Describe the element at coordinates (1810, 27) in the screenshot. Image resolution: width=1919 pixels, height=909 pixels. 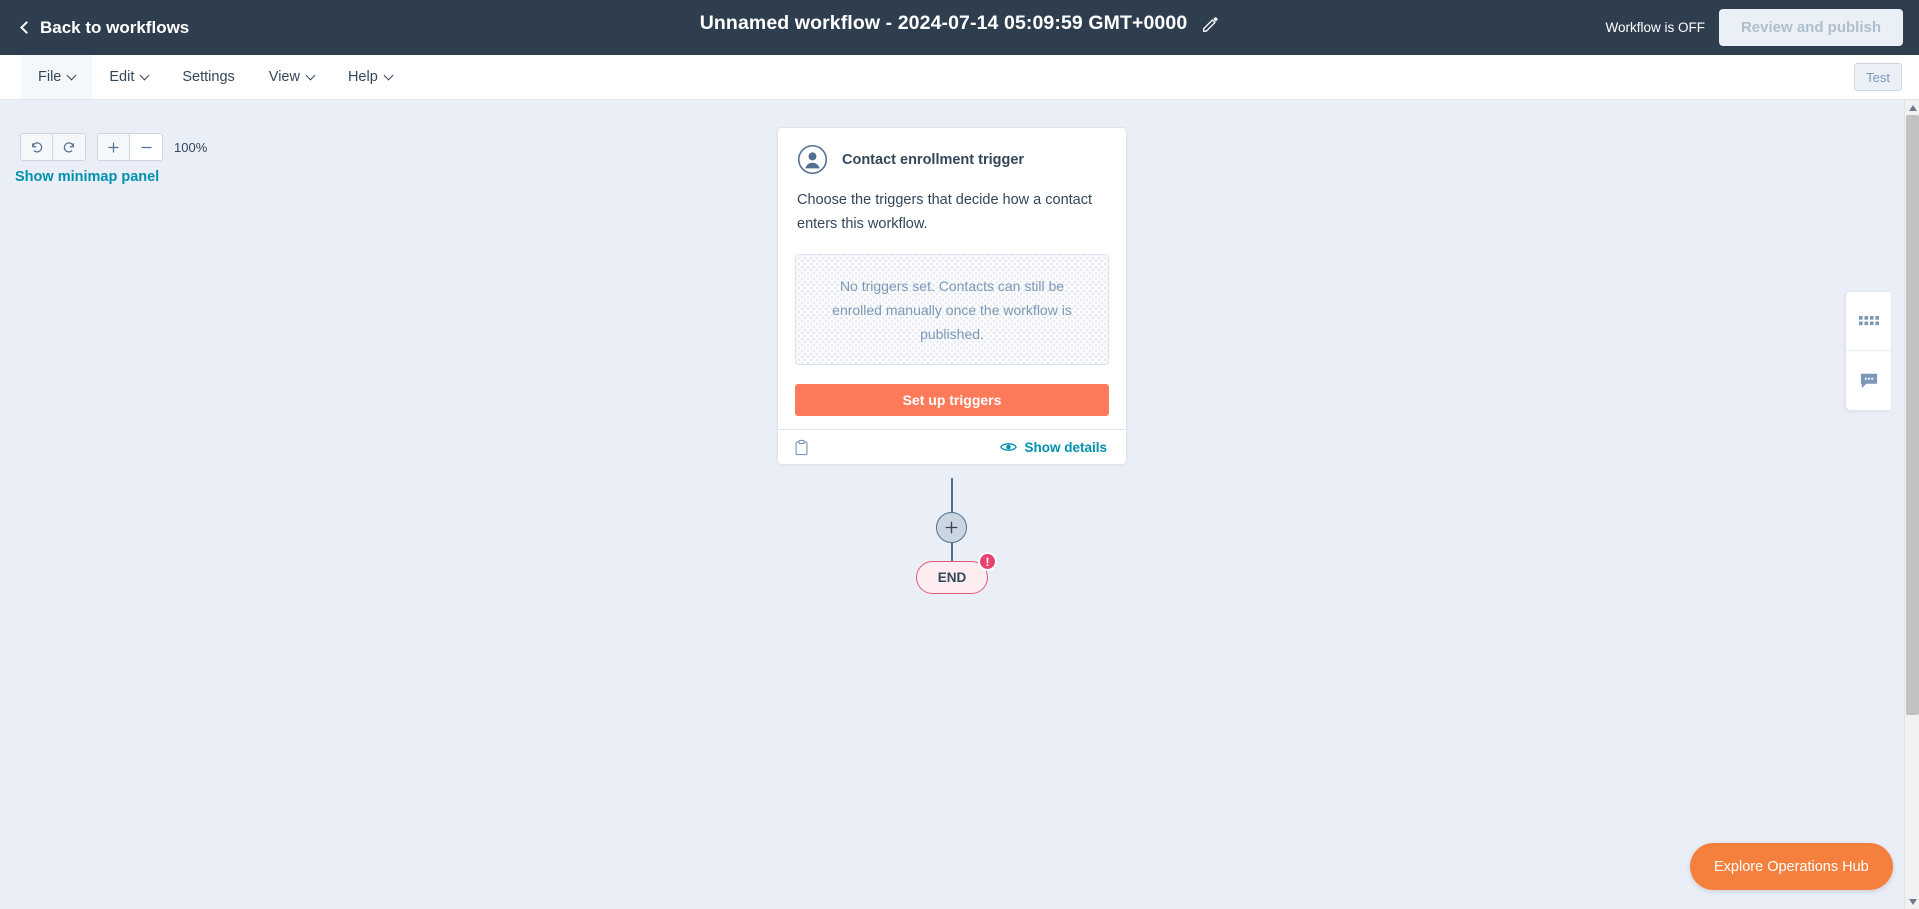
I see `review-and-publish-button: Review and publish` at that location.